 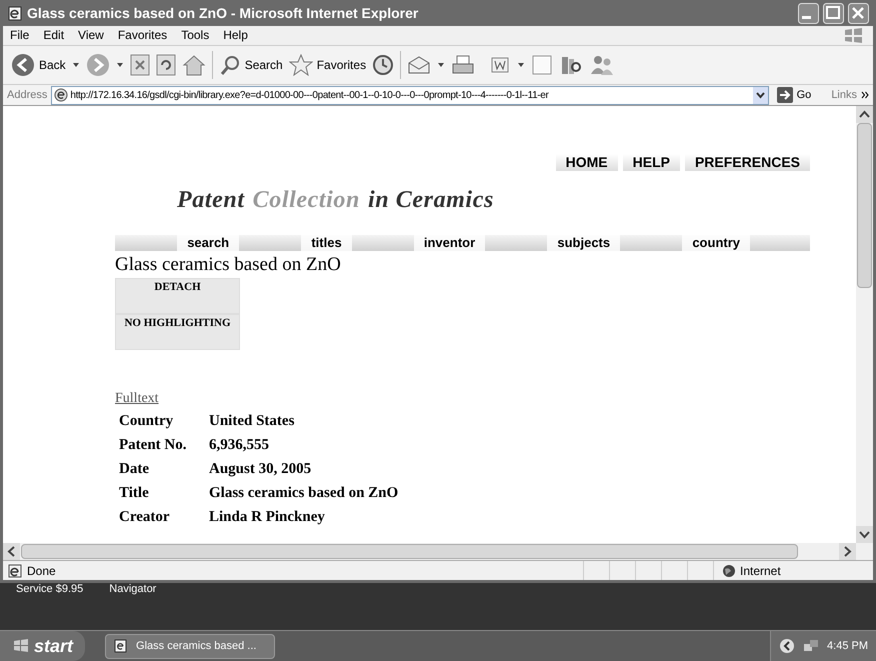 What do you see at coordinates (194, 65) in the screenshot?
I see `home-icon` at bounding box center [194, 65].